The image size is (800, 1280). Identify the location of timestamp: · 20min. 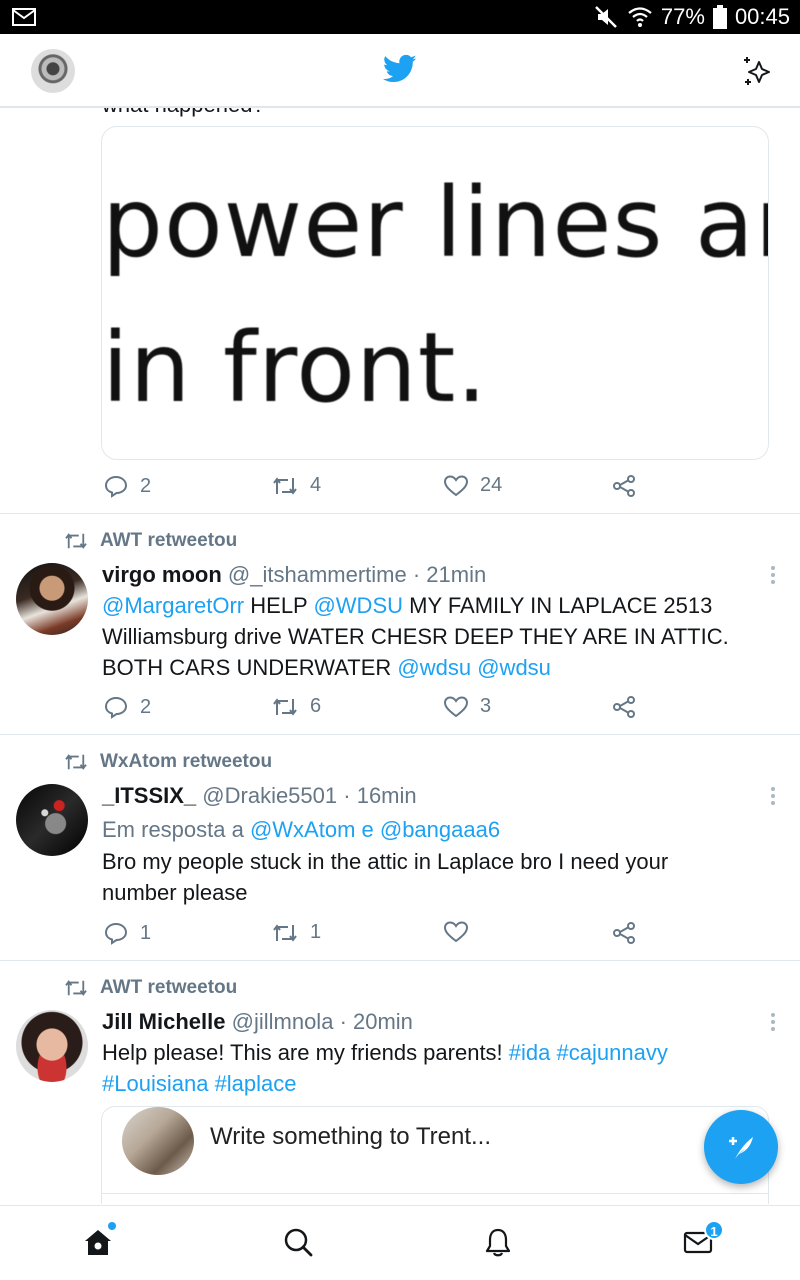
(376, 1021).